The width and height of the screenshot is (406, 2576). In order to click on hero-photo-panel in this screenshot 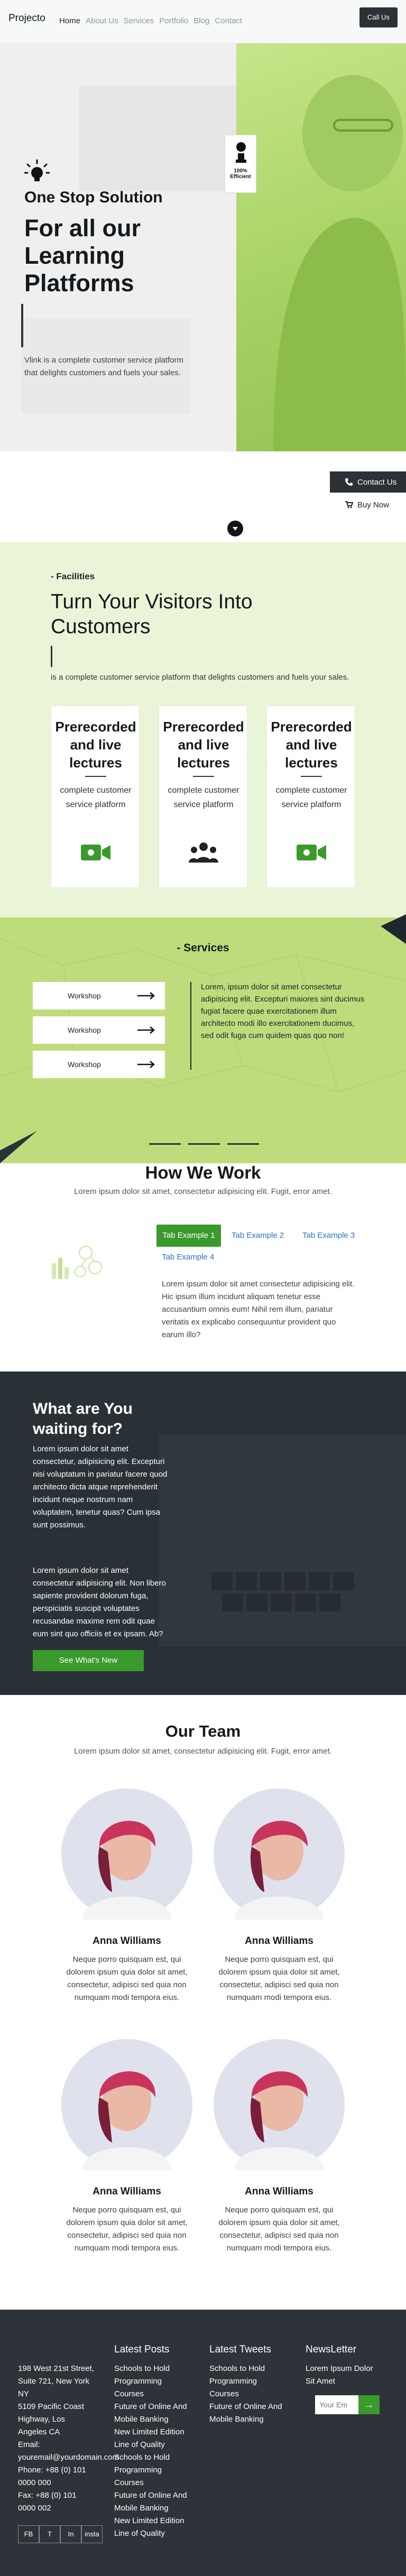, I will do `click(321, 247)`.